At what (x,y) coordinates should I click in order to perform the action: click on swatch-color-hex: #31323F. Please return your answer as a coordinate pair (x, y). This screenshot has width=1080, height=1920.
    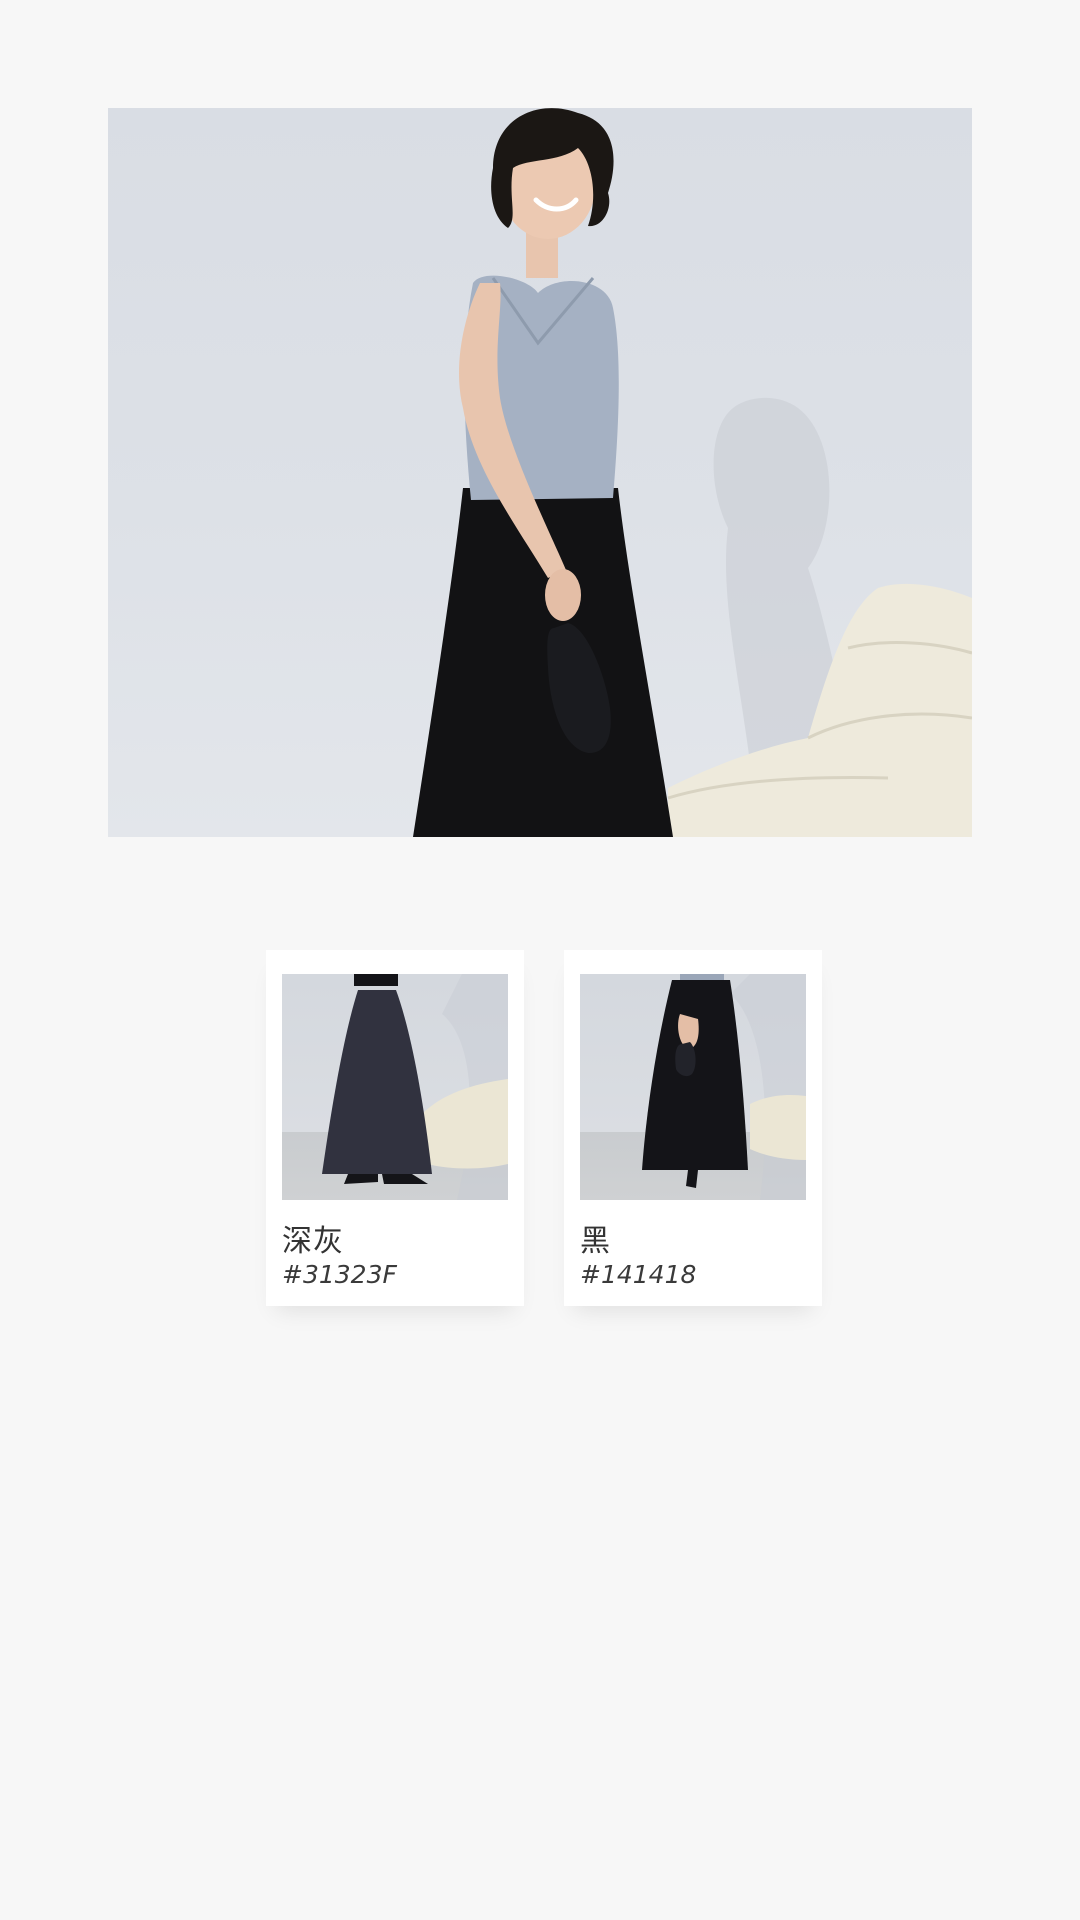
    Looking at the image, I should click on (339, 1274).